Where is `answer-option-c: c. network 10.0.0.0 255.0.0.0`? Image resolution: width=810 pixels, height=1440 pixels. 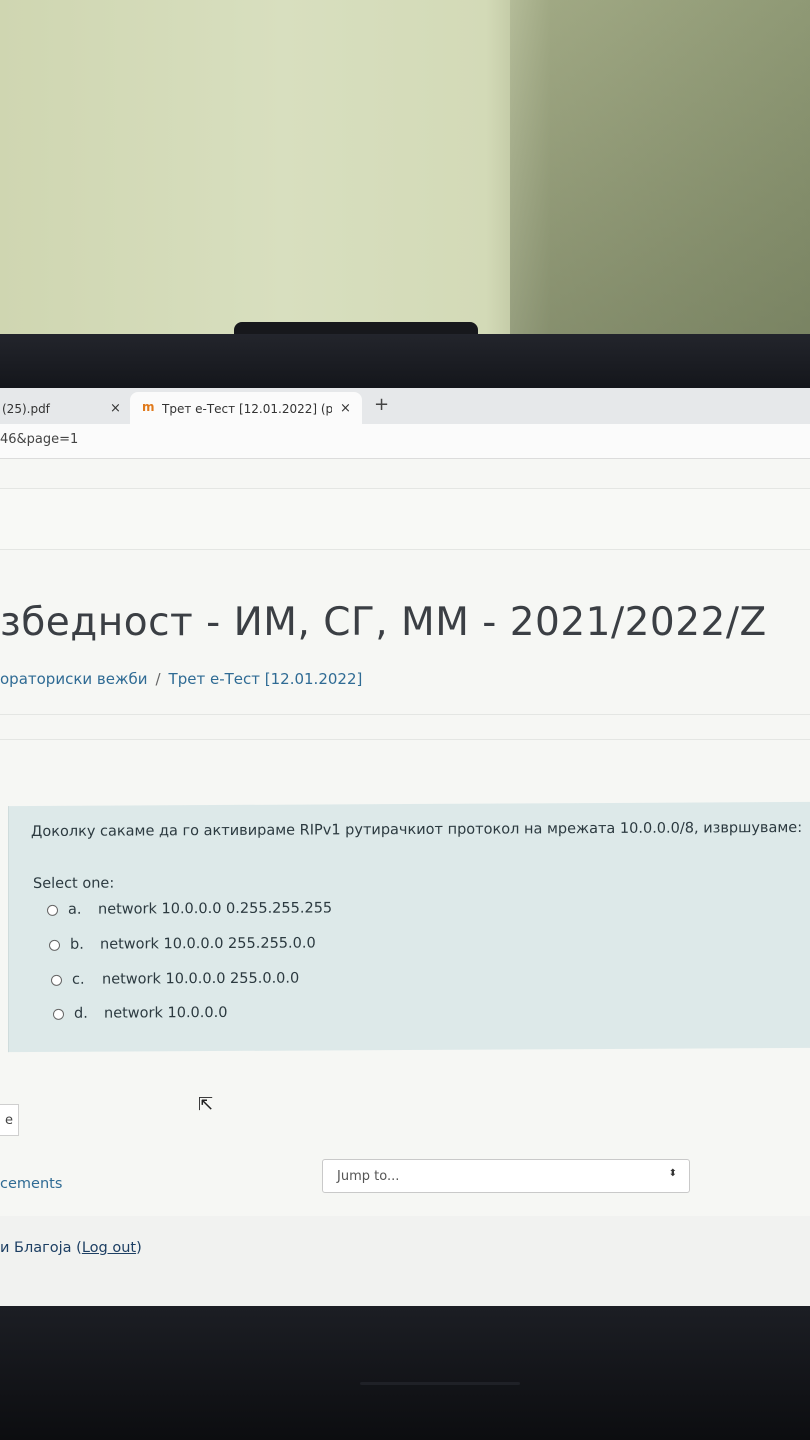 answer-option-c: c. network 10.0.0.0 255.0.0.0 is located at coordinates (175, 979).